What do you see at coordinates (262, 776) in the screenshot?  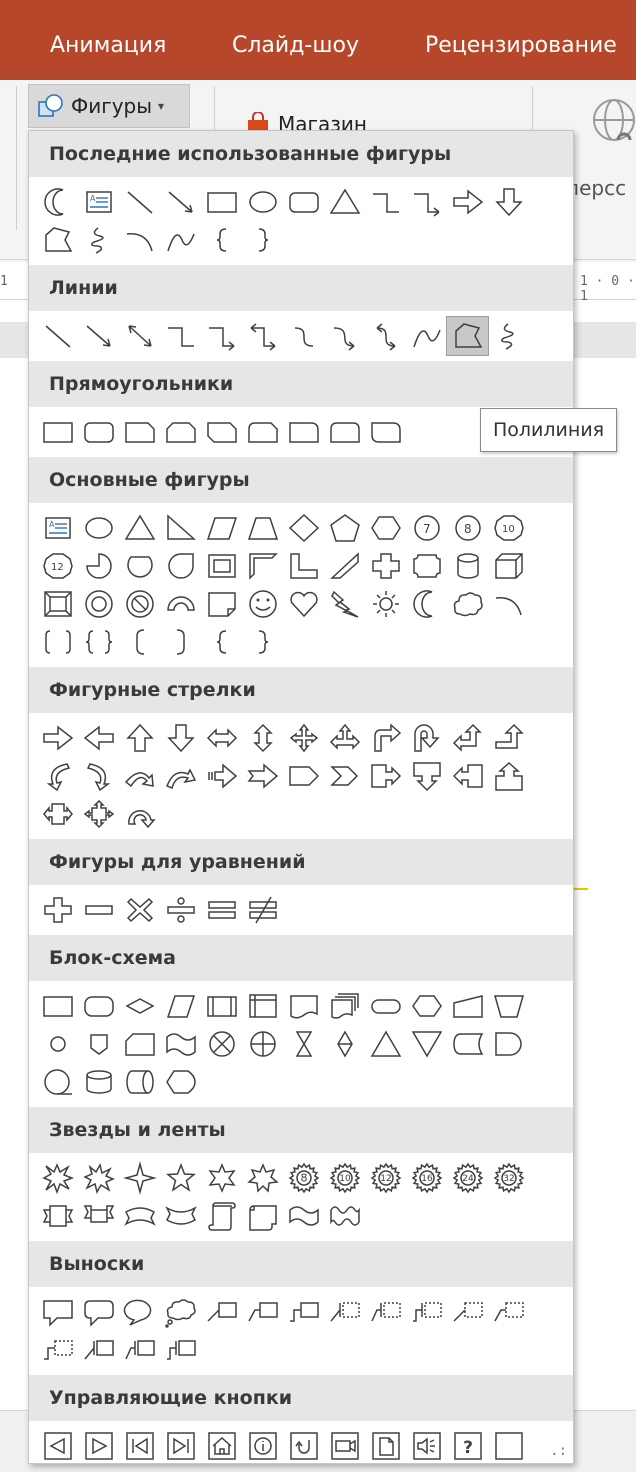 I see `notched-right-arrow-icon` at bounding box center [262, 776].